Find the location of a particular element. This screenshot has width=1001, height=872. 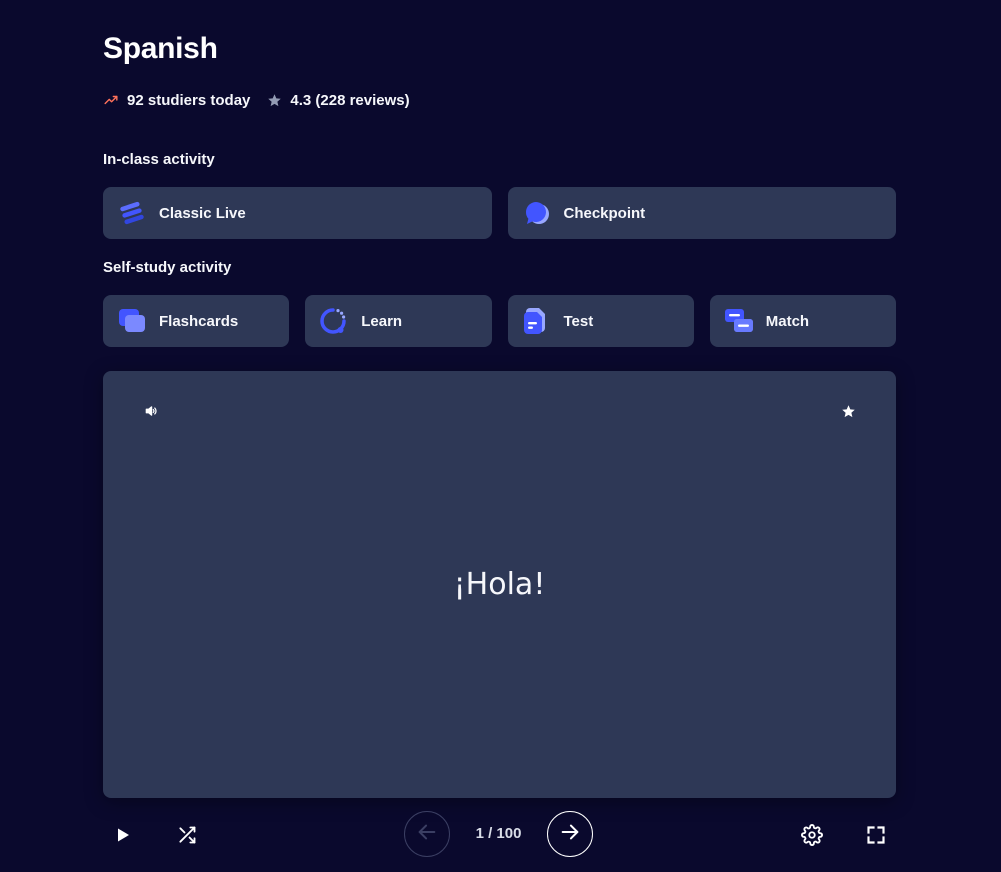

classic-live-button: Classic Live is located at coordinates (297, 213).